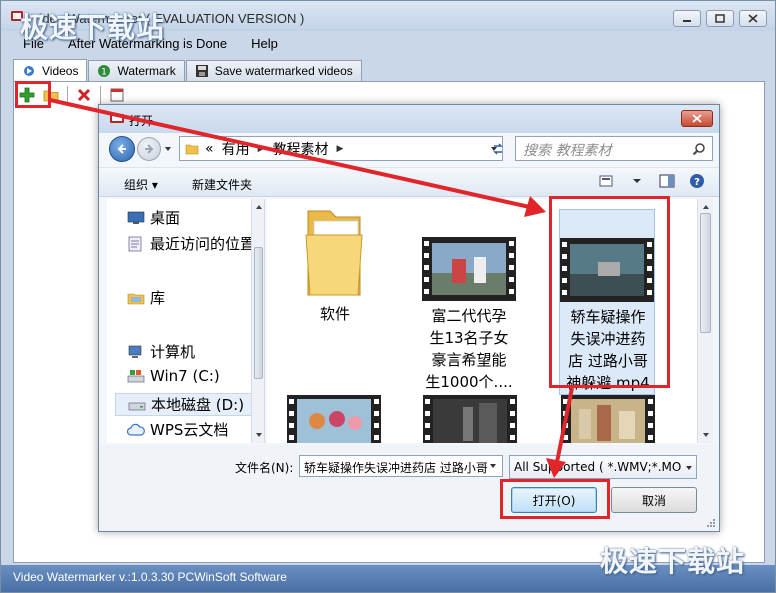  I want to click on address-segment-tutorial: 教程素材, so click(301, 149).